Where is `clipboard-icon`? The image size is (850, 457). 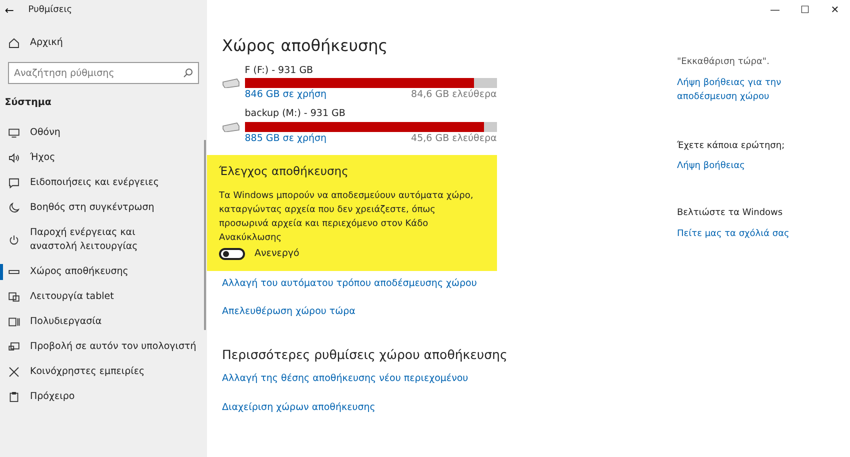
clipboard-icon is located at coordinates (14, 396).